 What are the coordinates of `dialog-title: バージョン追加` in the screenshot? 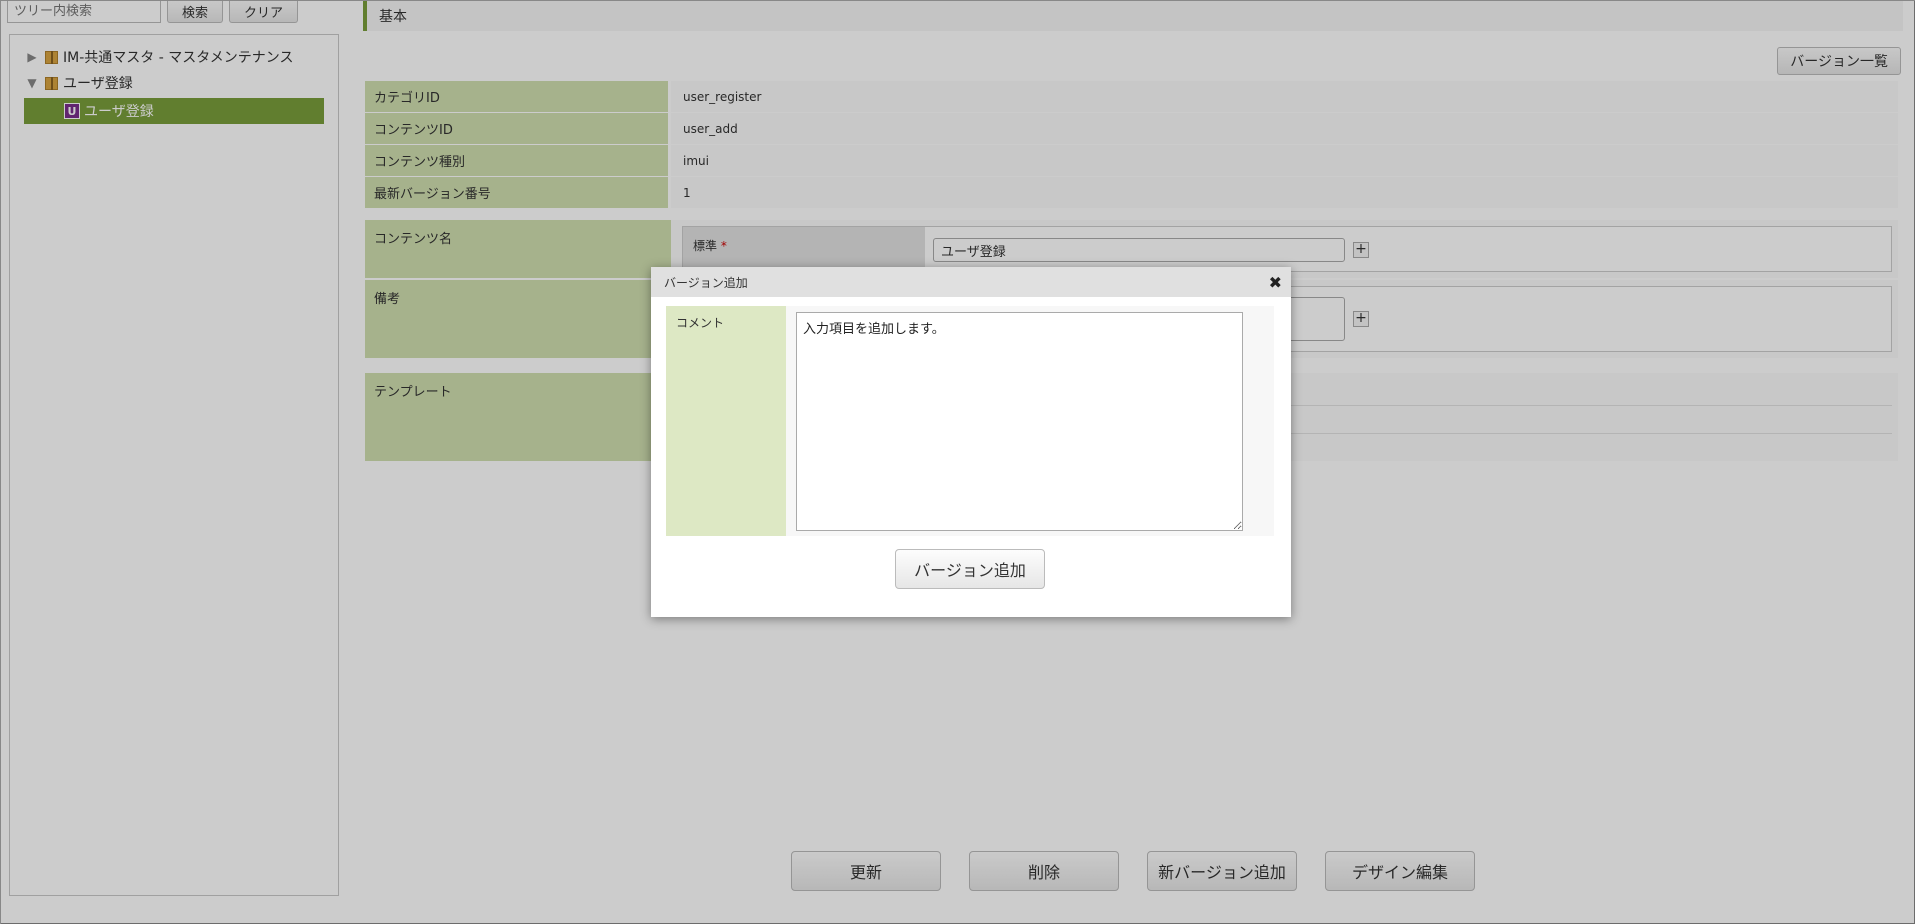 It's located at (706, 282).